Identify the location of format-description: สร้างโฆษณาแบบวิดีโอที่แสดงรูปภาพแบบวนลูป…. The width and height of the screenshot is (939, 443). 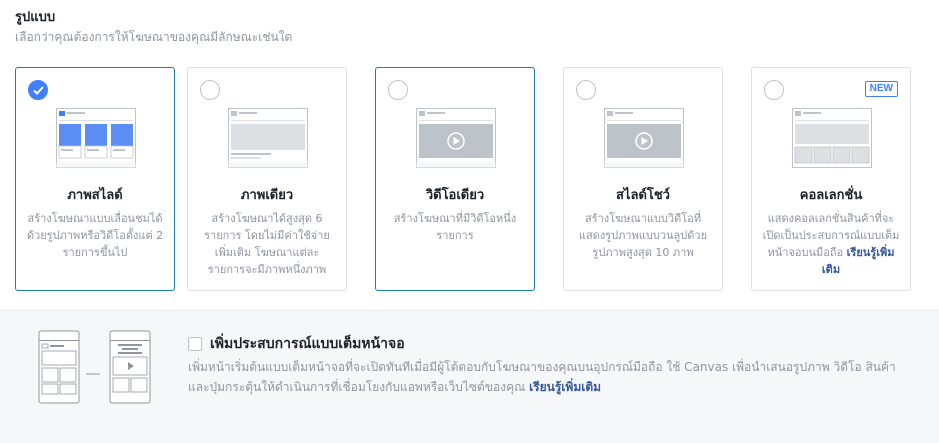
(643, 235).